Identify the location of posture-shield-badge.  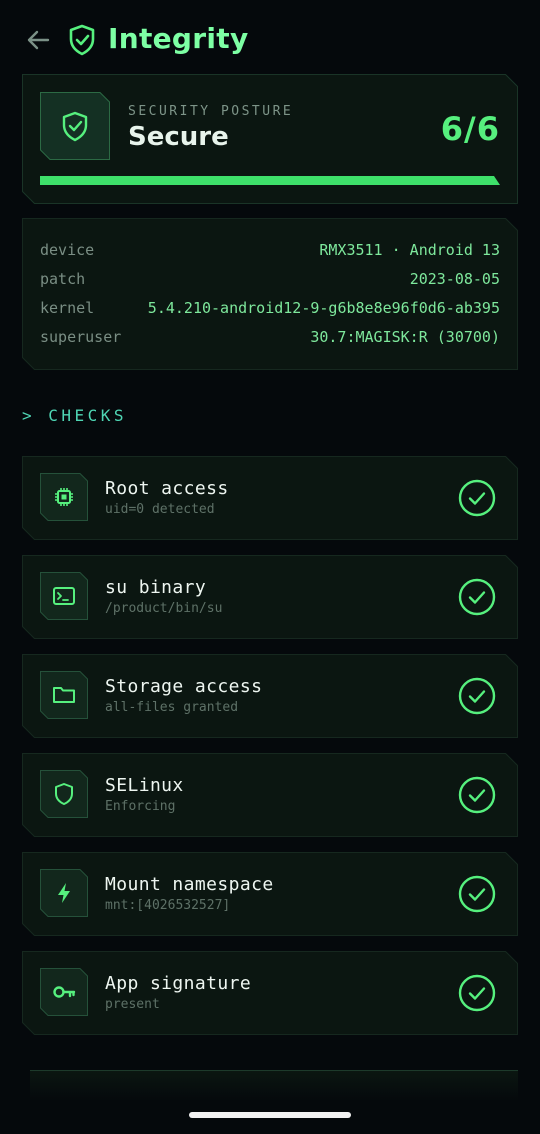
(75, 126).